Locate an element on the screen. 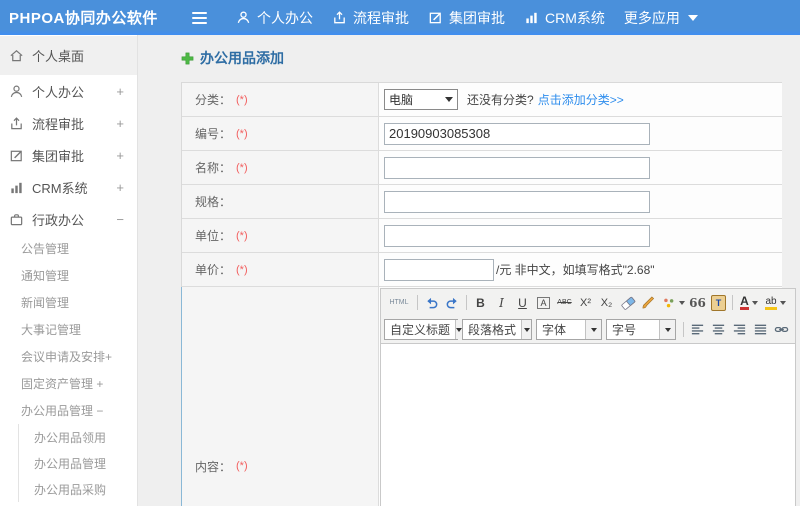 The image size is (800, 506). price-format-hint: /元 非中文，如填写格式"2.68" is located at coordinates (575, 270).